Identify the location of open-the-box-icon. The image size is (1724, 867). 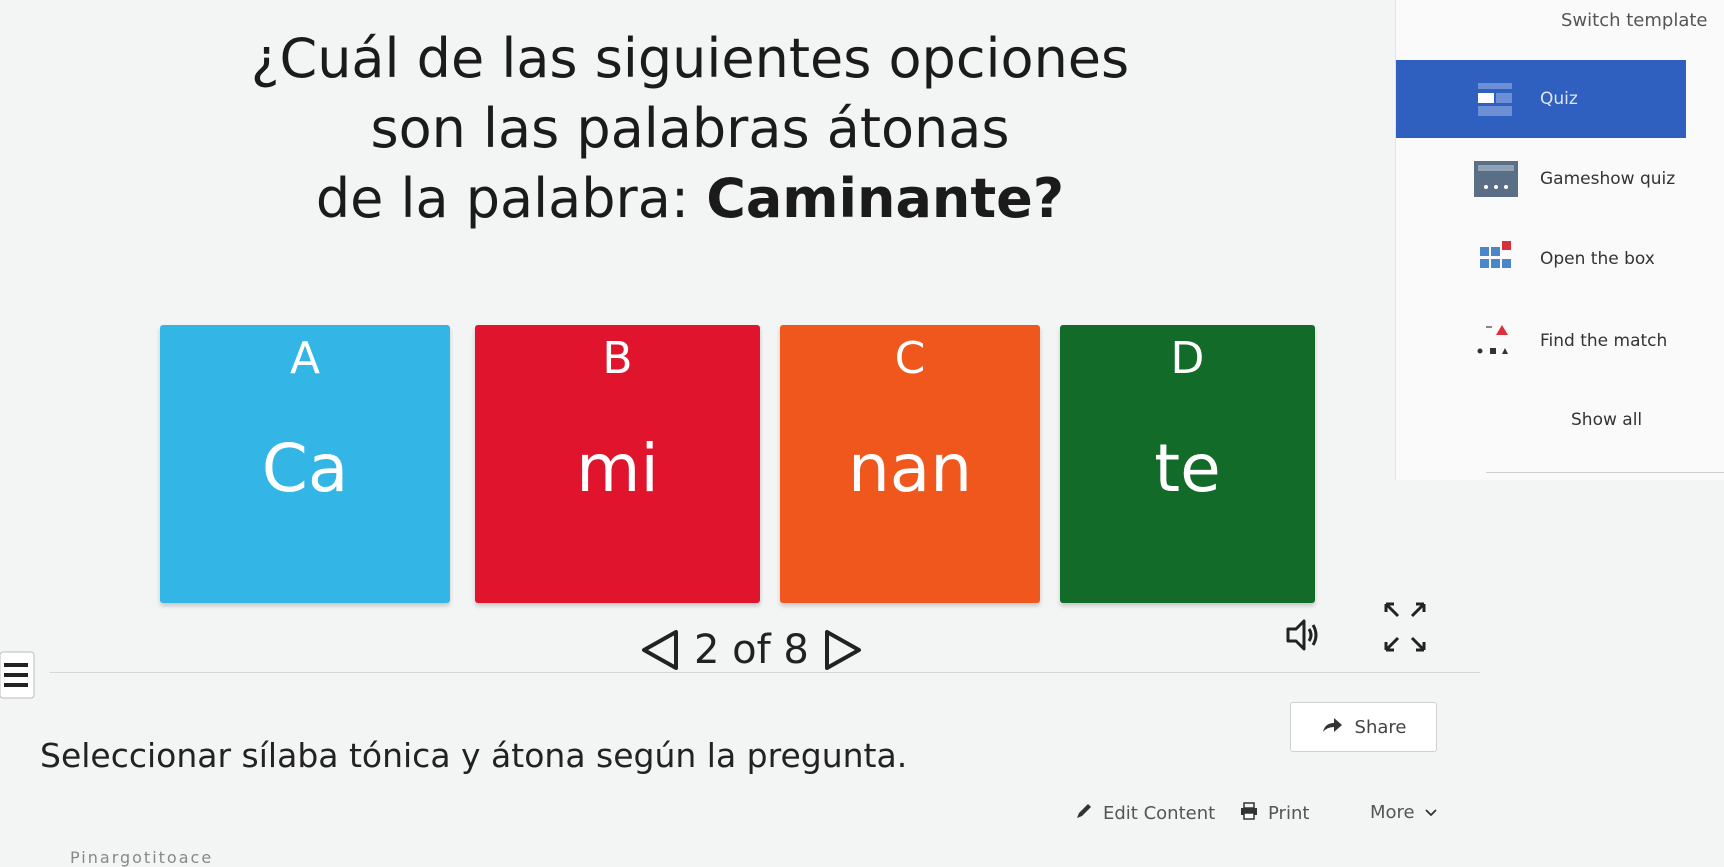
(1496, 259).